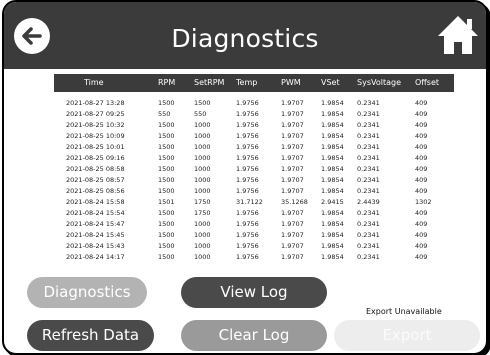 The image size is (490, 355). I want to click on cell-time: 2021-08-24 14:17, so click(95, 257).